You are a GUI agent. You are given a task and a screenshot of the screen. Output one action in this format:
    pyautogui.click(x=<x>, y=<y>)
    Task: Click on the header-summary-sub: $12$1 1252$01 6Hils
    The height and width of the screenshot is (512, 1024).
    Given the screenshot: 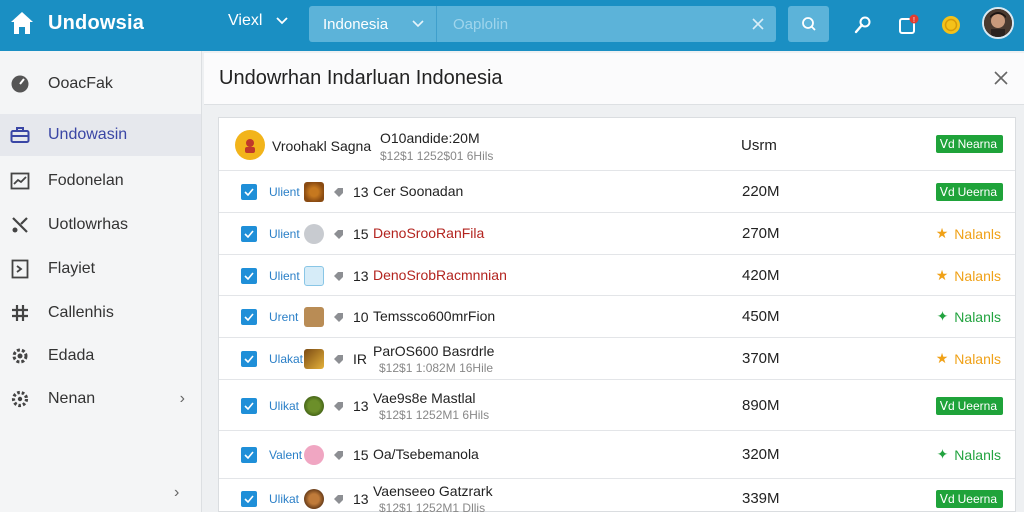 What is the action you would take?
    pyautogui.click(x=437, y=156)
    